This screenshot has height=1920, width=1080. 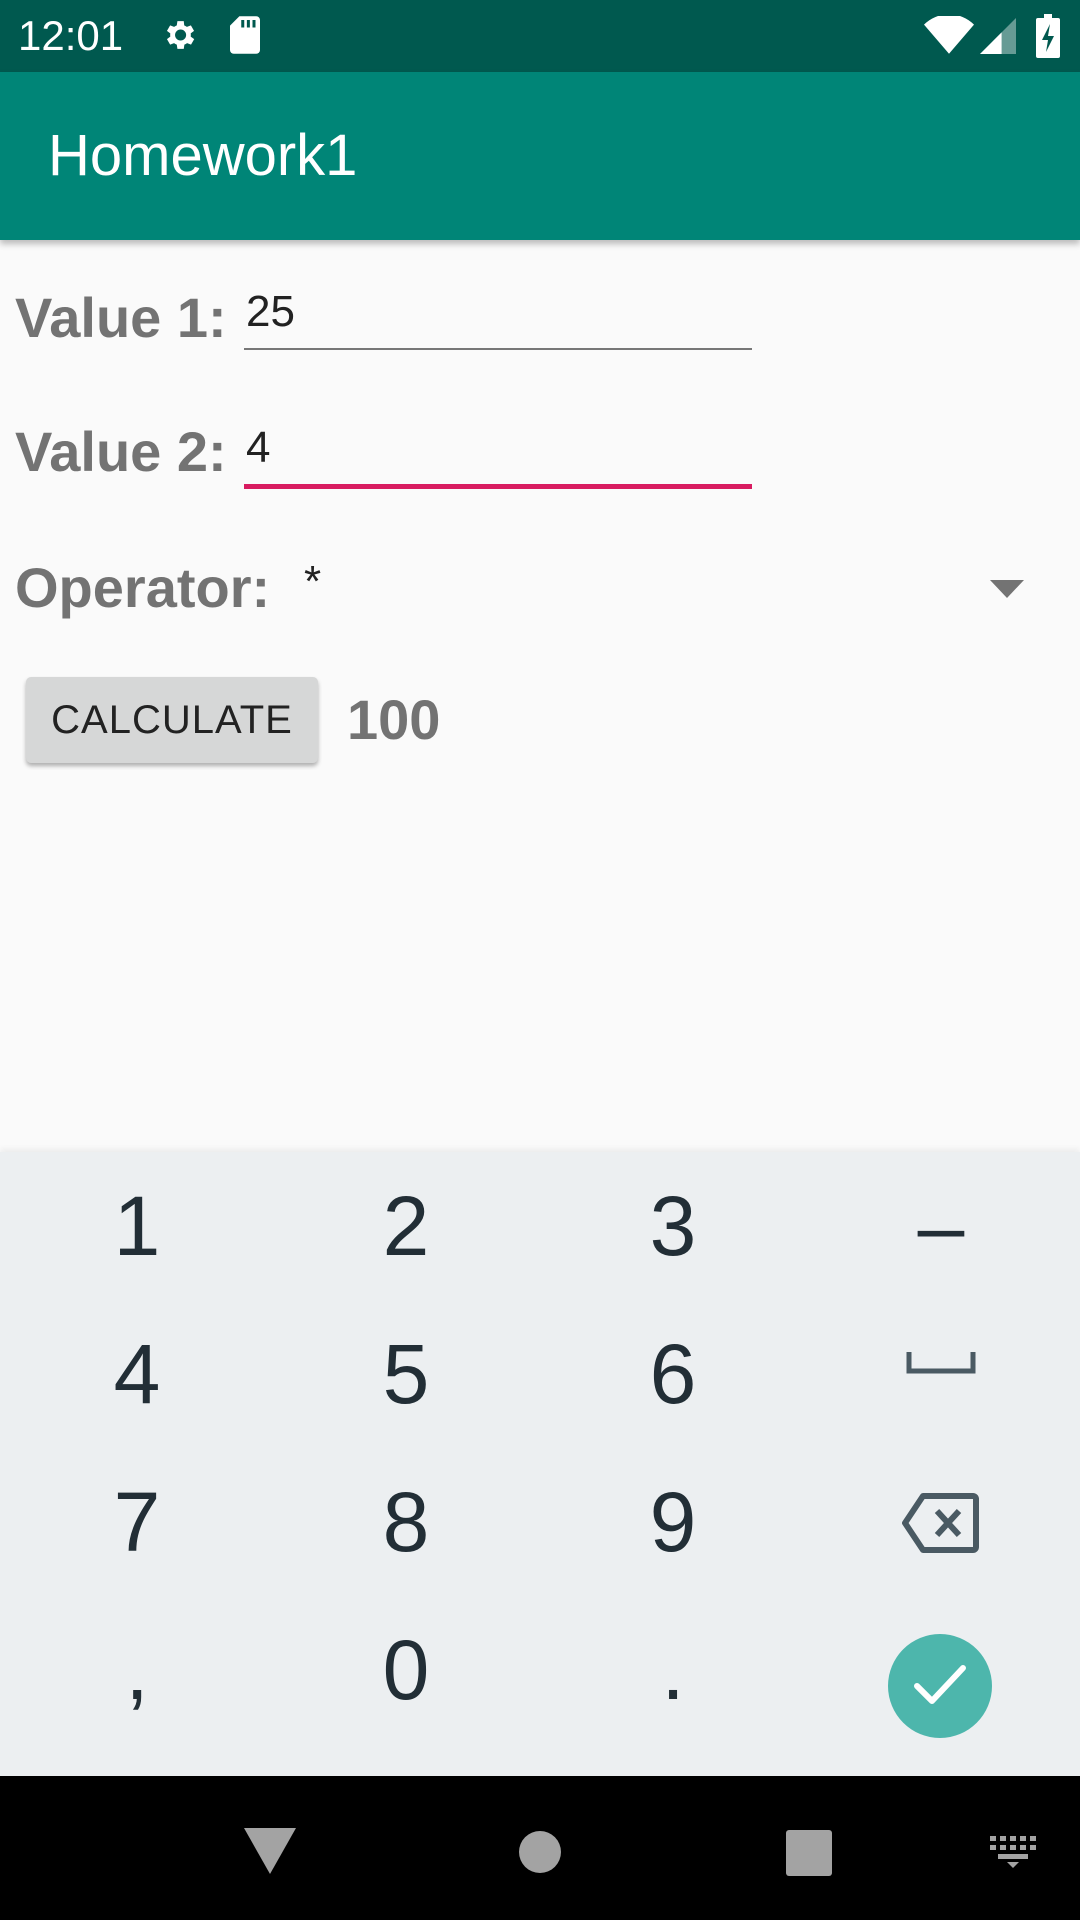 What do you see at coordinates (121, 317) in the screenshot?
I see `value1-label: Value 1:` at bounding box center [121, 317].